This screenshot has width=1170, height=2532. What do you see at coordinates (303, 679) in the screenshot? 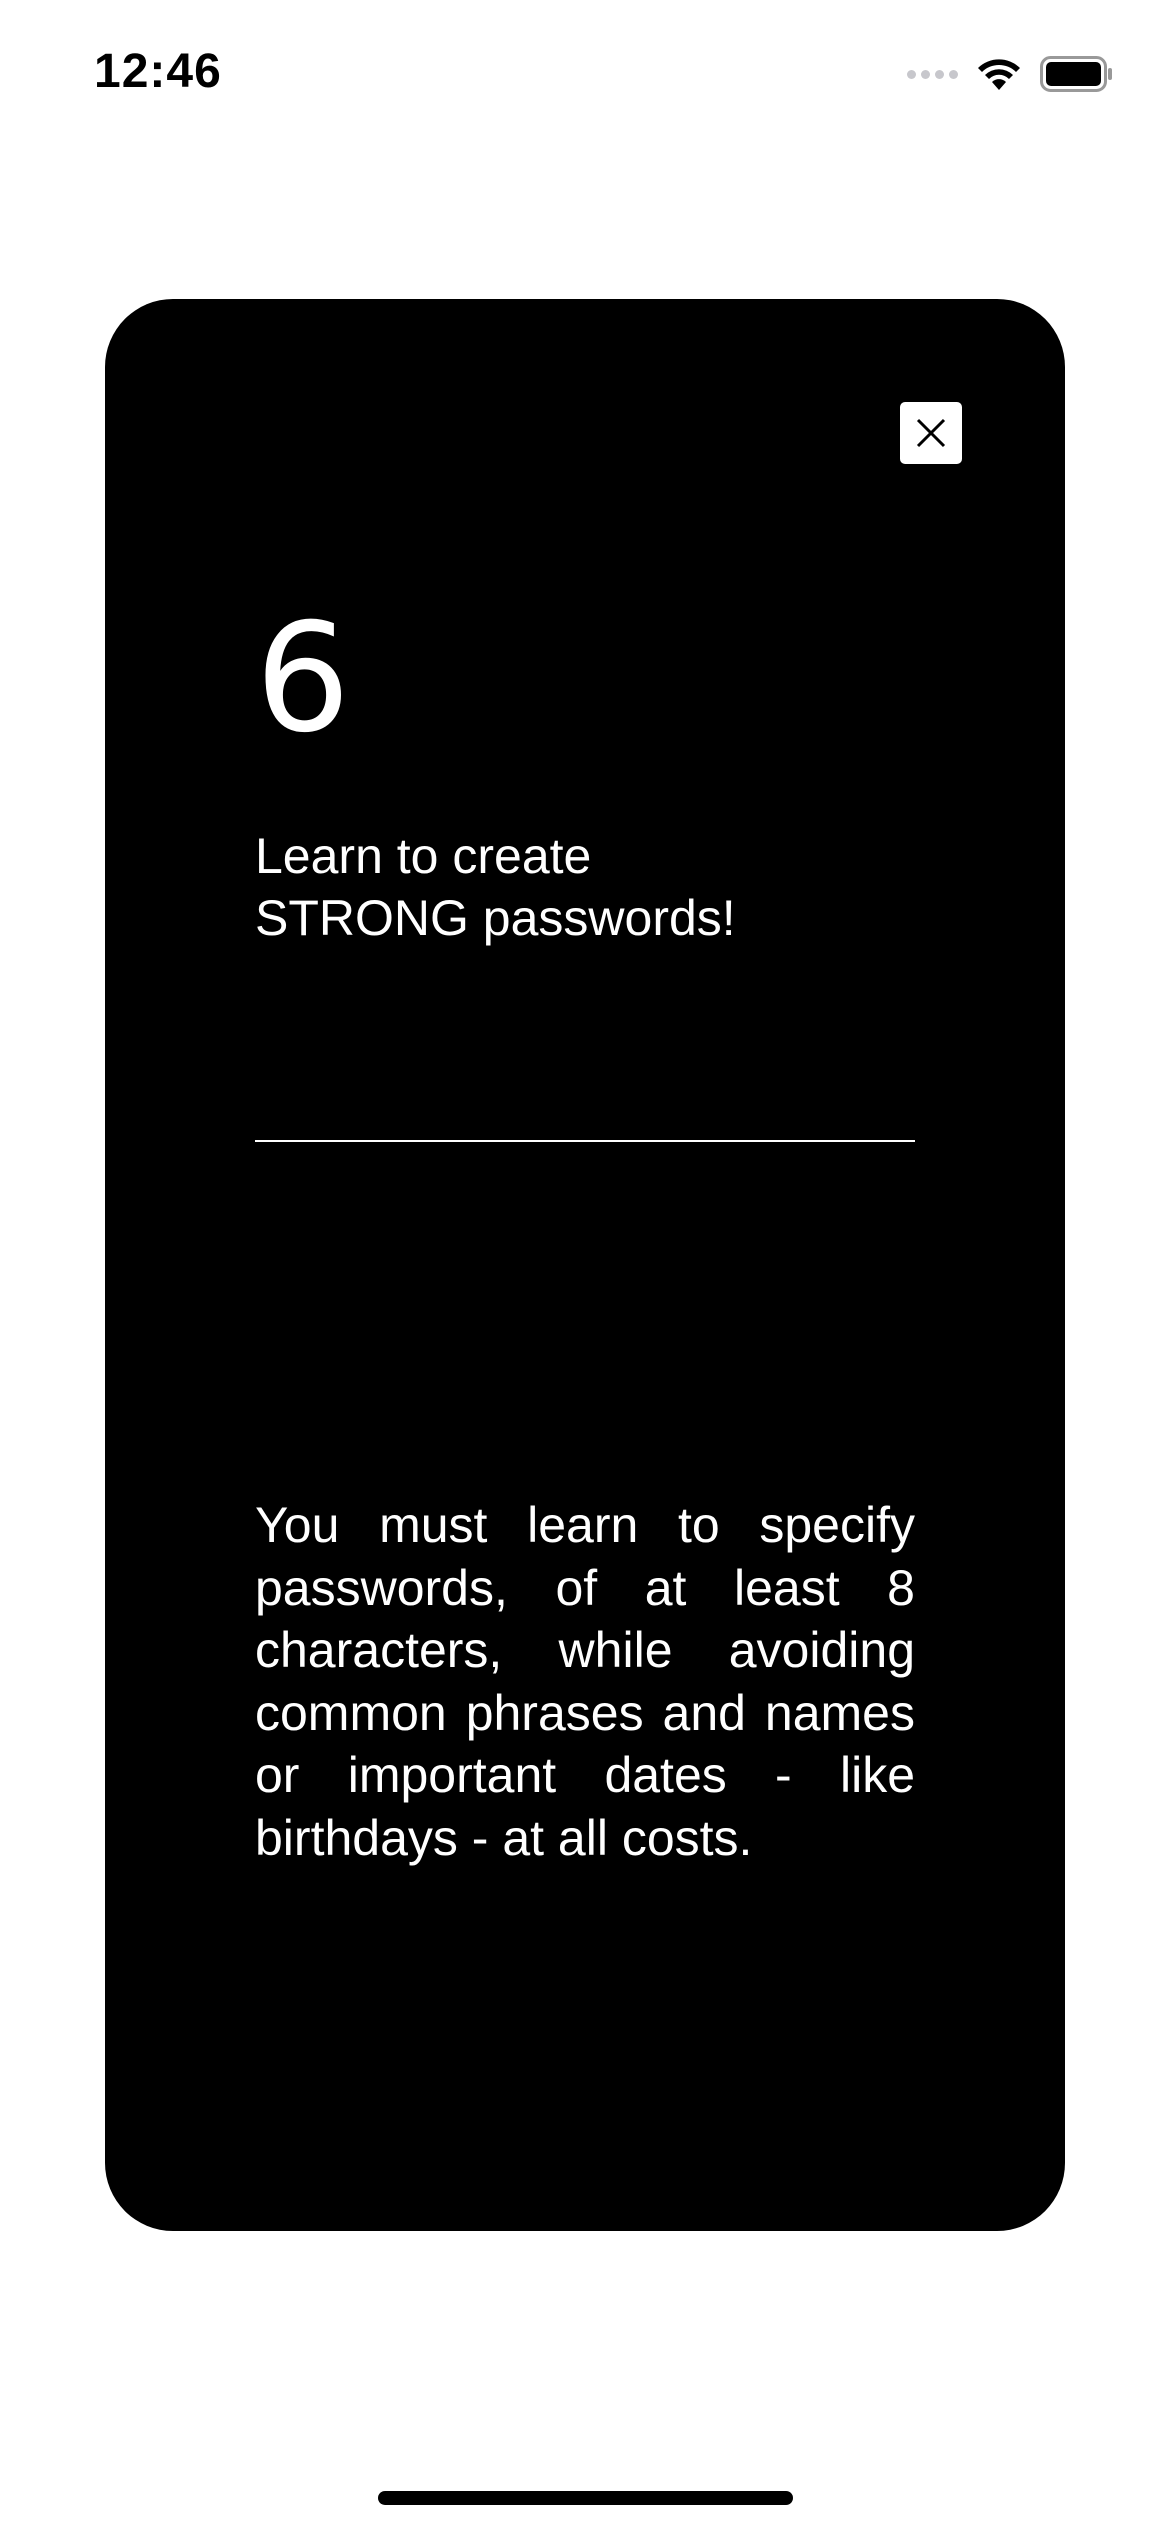
I see `step-number: 6` at bounding box center [303, 679].